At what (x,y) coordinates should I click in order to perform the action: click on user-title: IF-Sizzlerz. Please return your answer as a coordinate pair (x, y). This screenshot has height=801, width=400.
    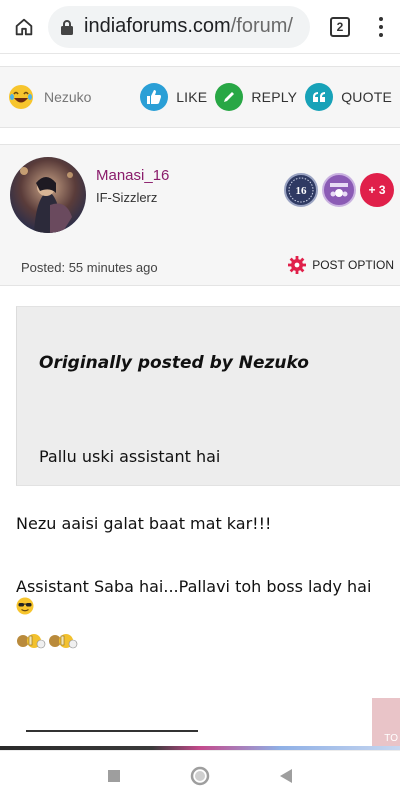
    Looking at the image, I should click on (127, 197).